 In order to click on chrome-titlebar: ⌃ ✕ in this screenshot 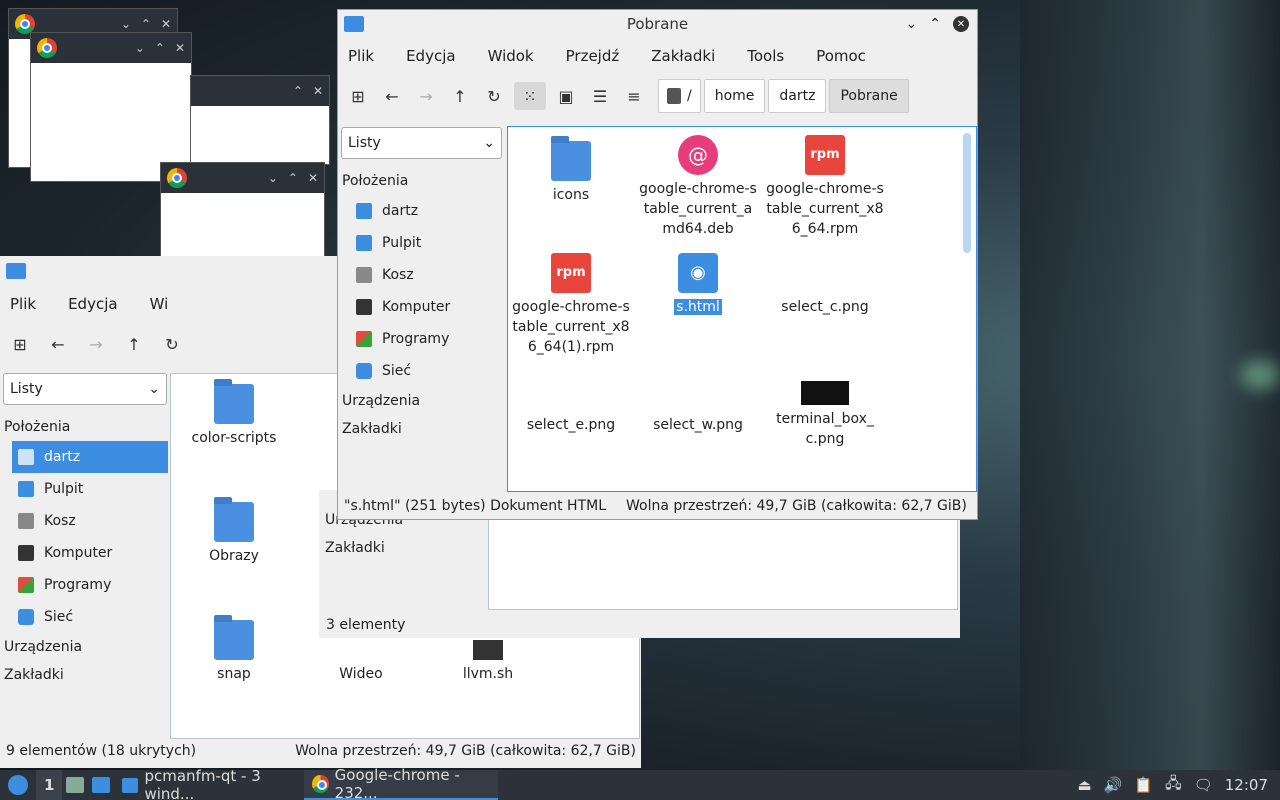, I will do `click(260, 91)`.